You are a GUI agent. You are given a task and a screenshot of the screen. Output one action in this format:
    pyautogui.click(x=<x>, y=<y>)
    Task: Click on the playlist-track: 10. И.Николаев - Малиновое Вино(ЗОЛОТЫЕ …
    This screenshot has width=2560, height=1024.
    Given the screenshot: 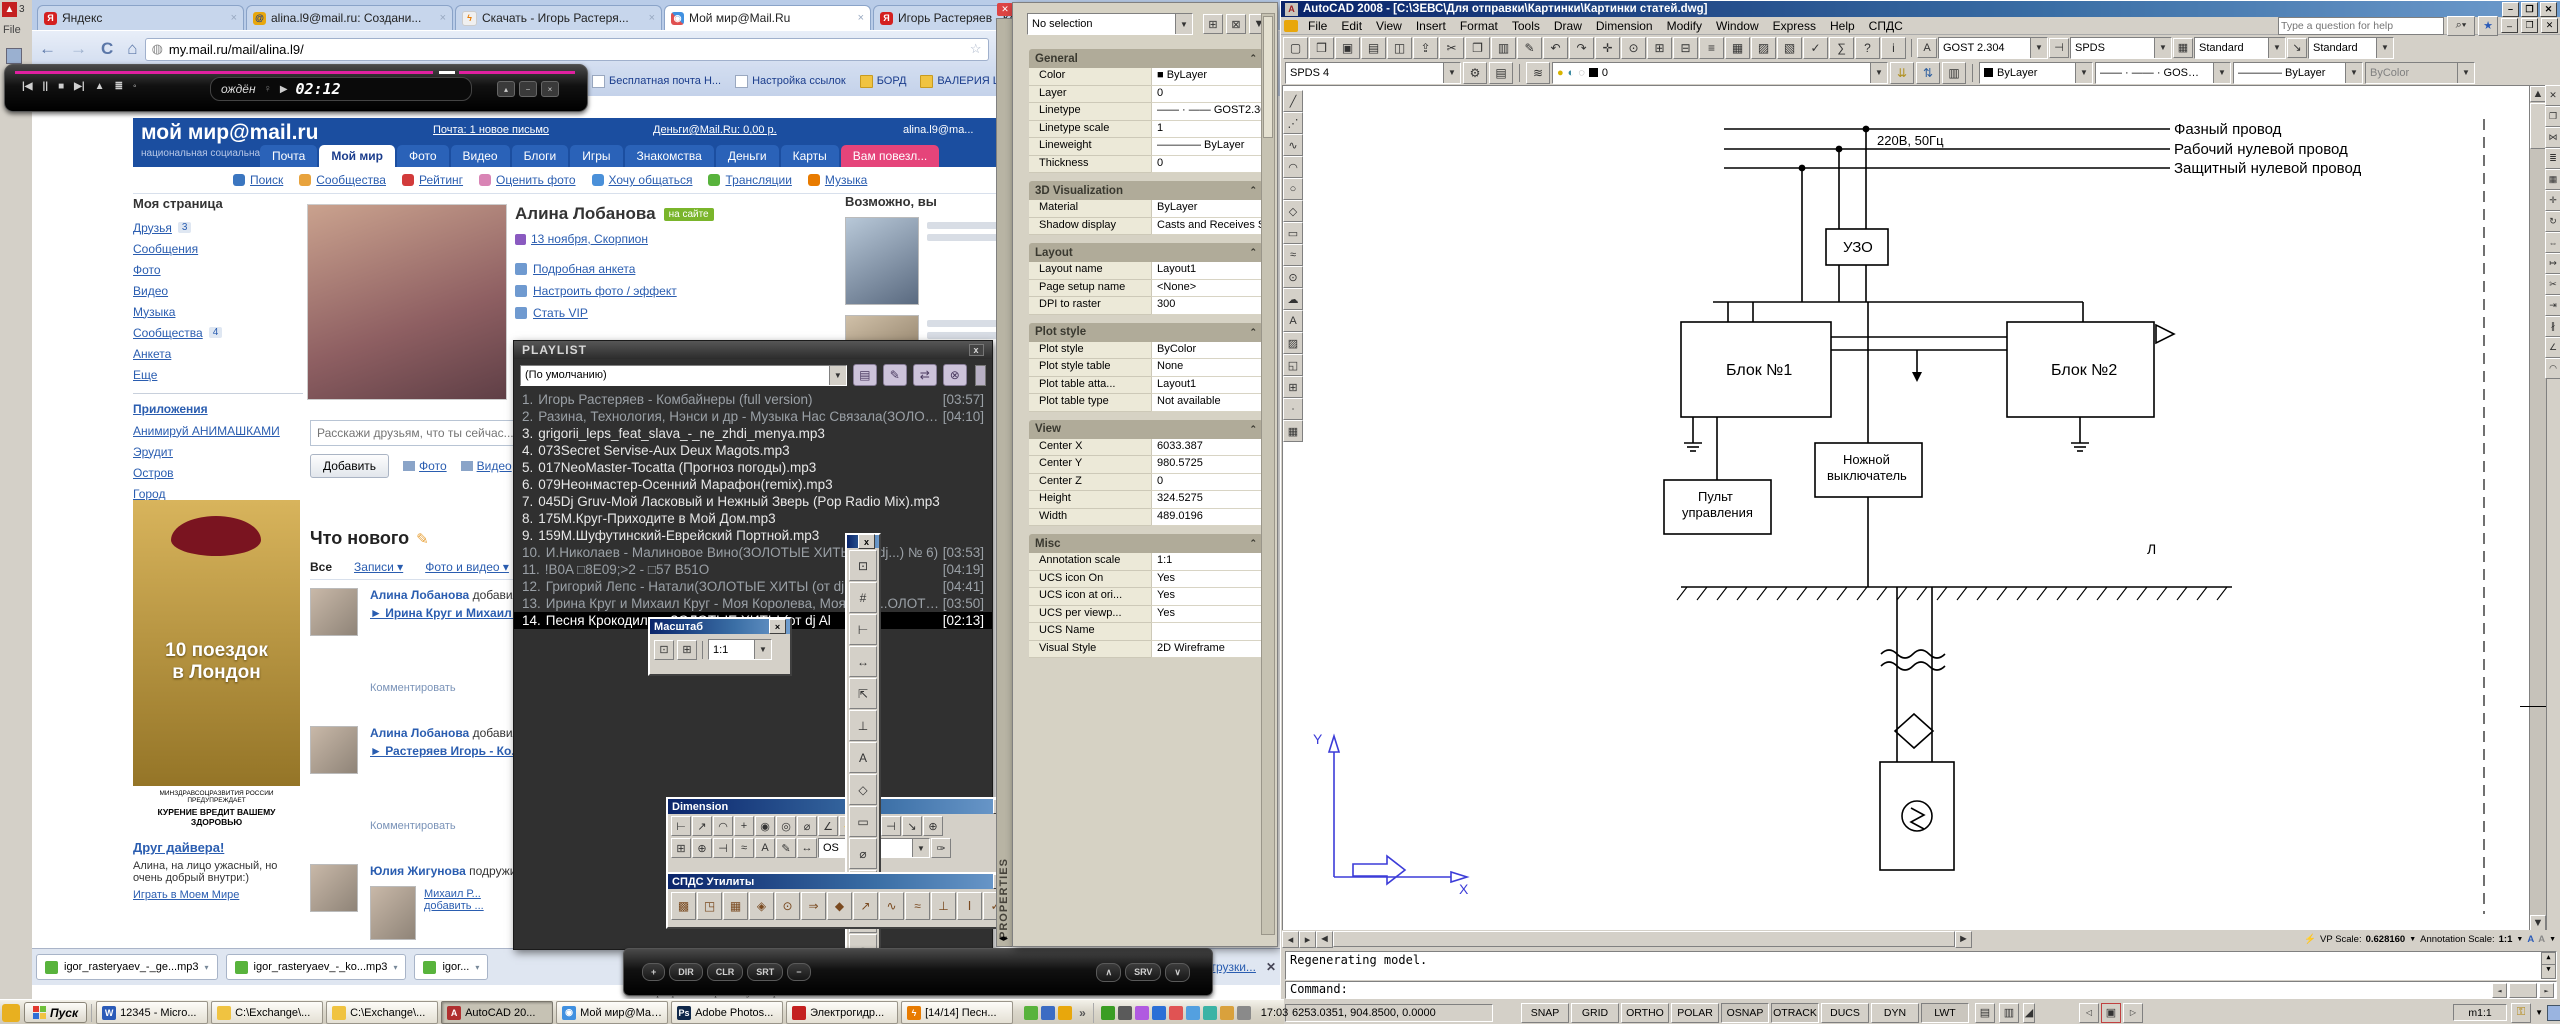 What is the action you would take?
    pyautogui.click(x=753, y=552)
    